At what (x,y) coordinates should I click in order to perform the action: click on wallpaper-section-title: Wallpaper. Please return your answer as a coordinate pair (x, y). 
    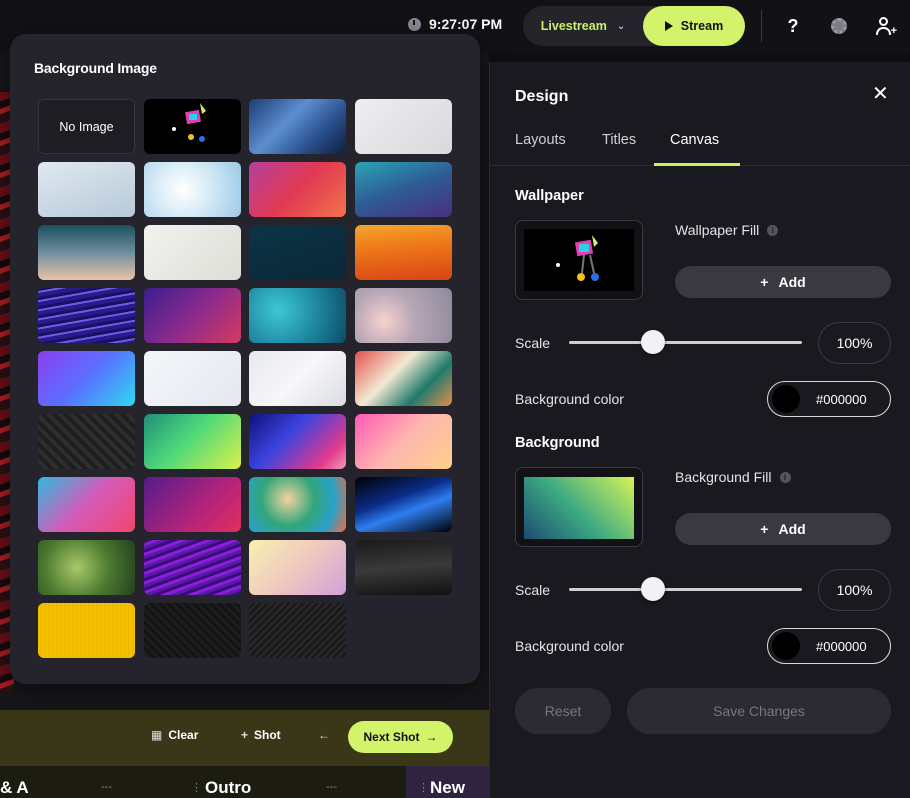
    Looking at the image, I should click on (549, 196).